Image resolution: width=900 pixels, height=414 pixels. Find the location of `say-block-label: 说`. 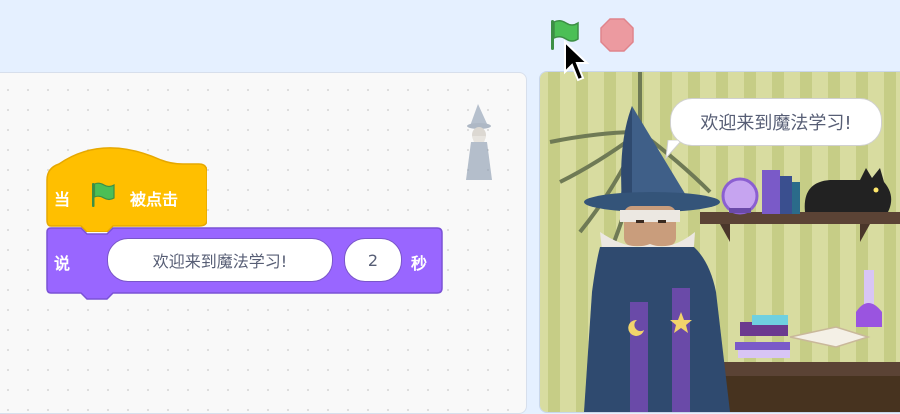

say-block-label: 说 is located at coordinates (62, 263).